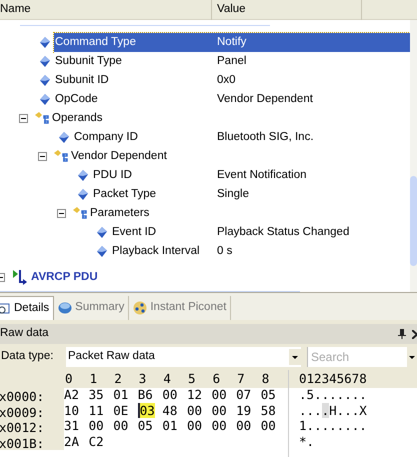 This screenshot has width=417, height=457. What do you see at coordinates (72, 441) in the screenshot?
I see `hex-byte: 2A` at bounding box center [72, 441].